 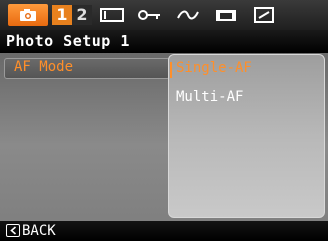 I want to click on selection-cursor, so click(x=171, y=70).